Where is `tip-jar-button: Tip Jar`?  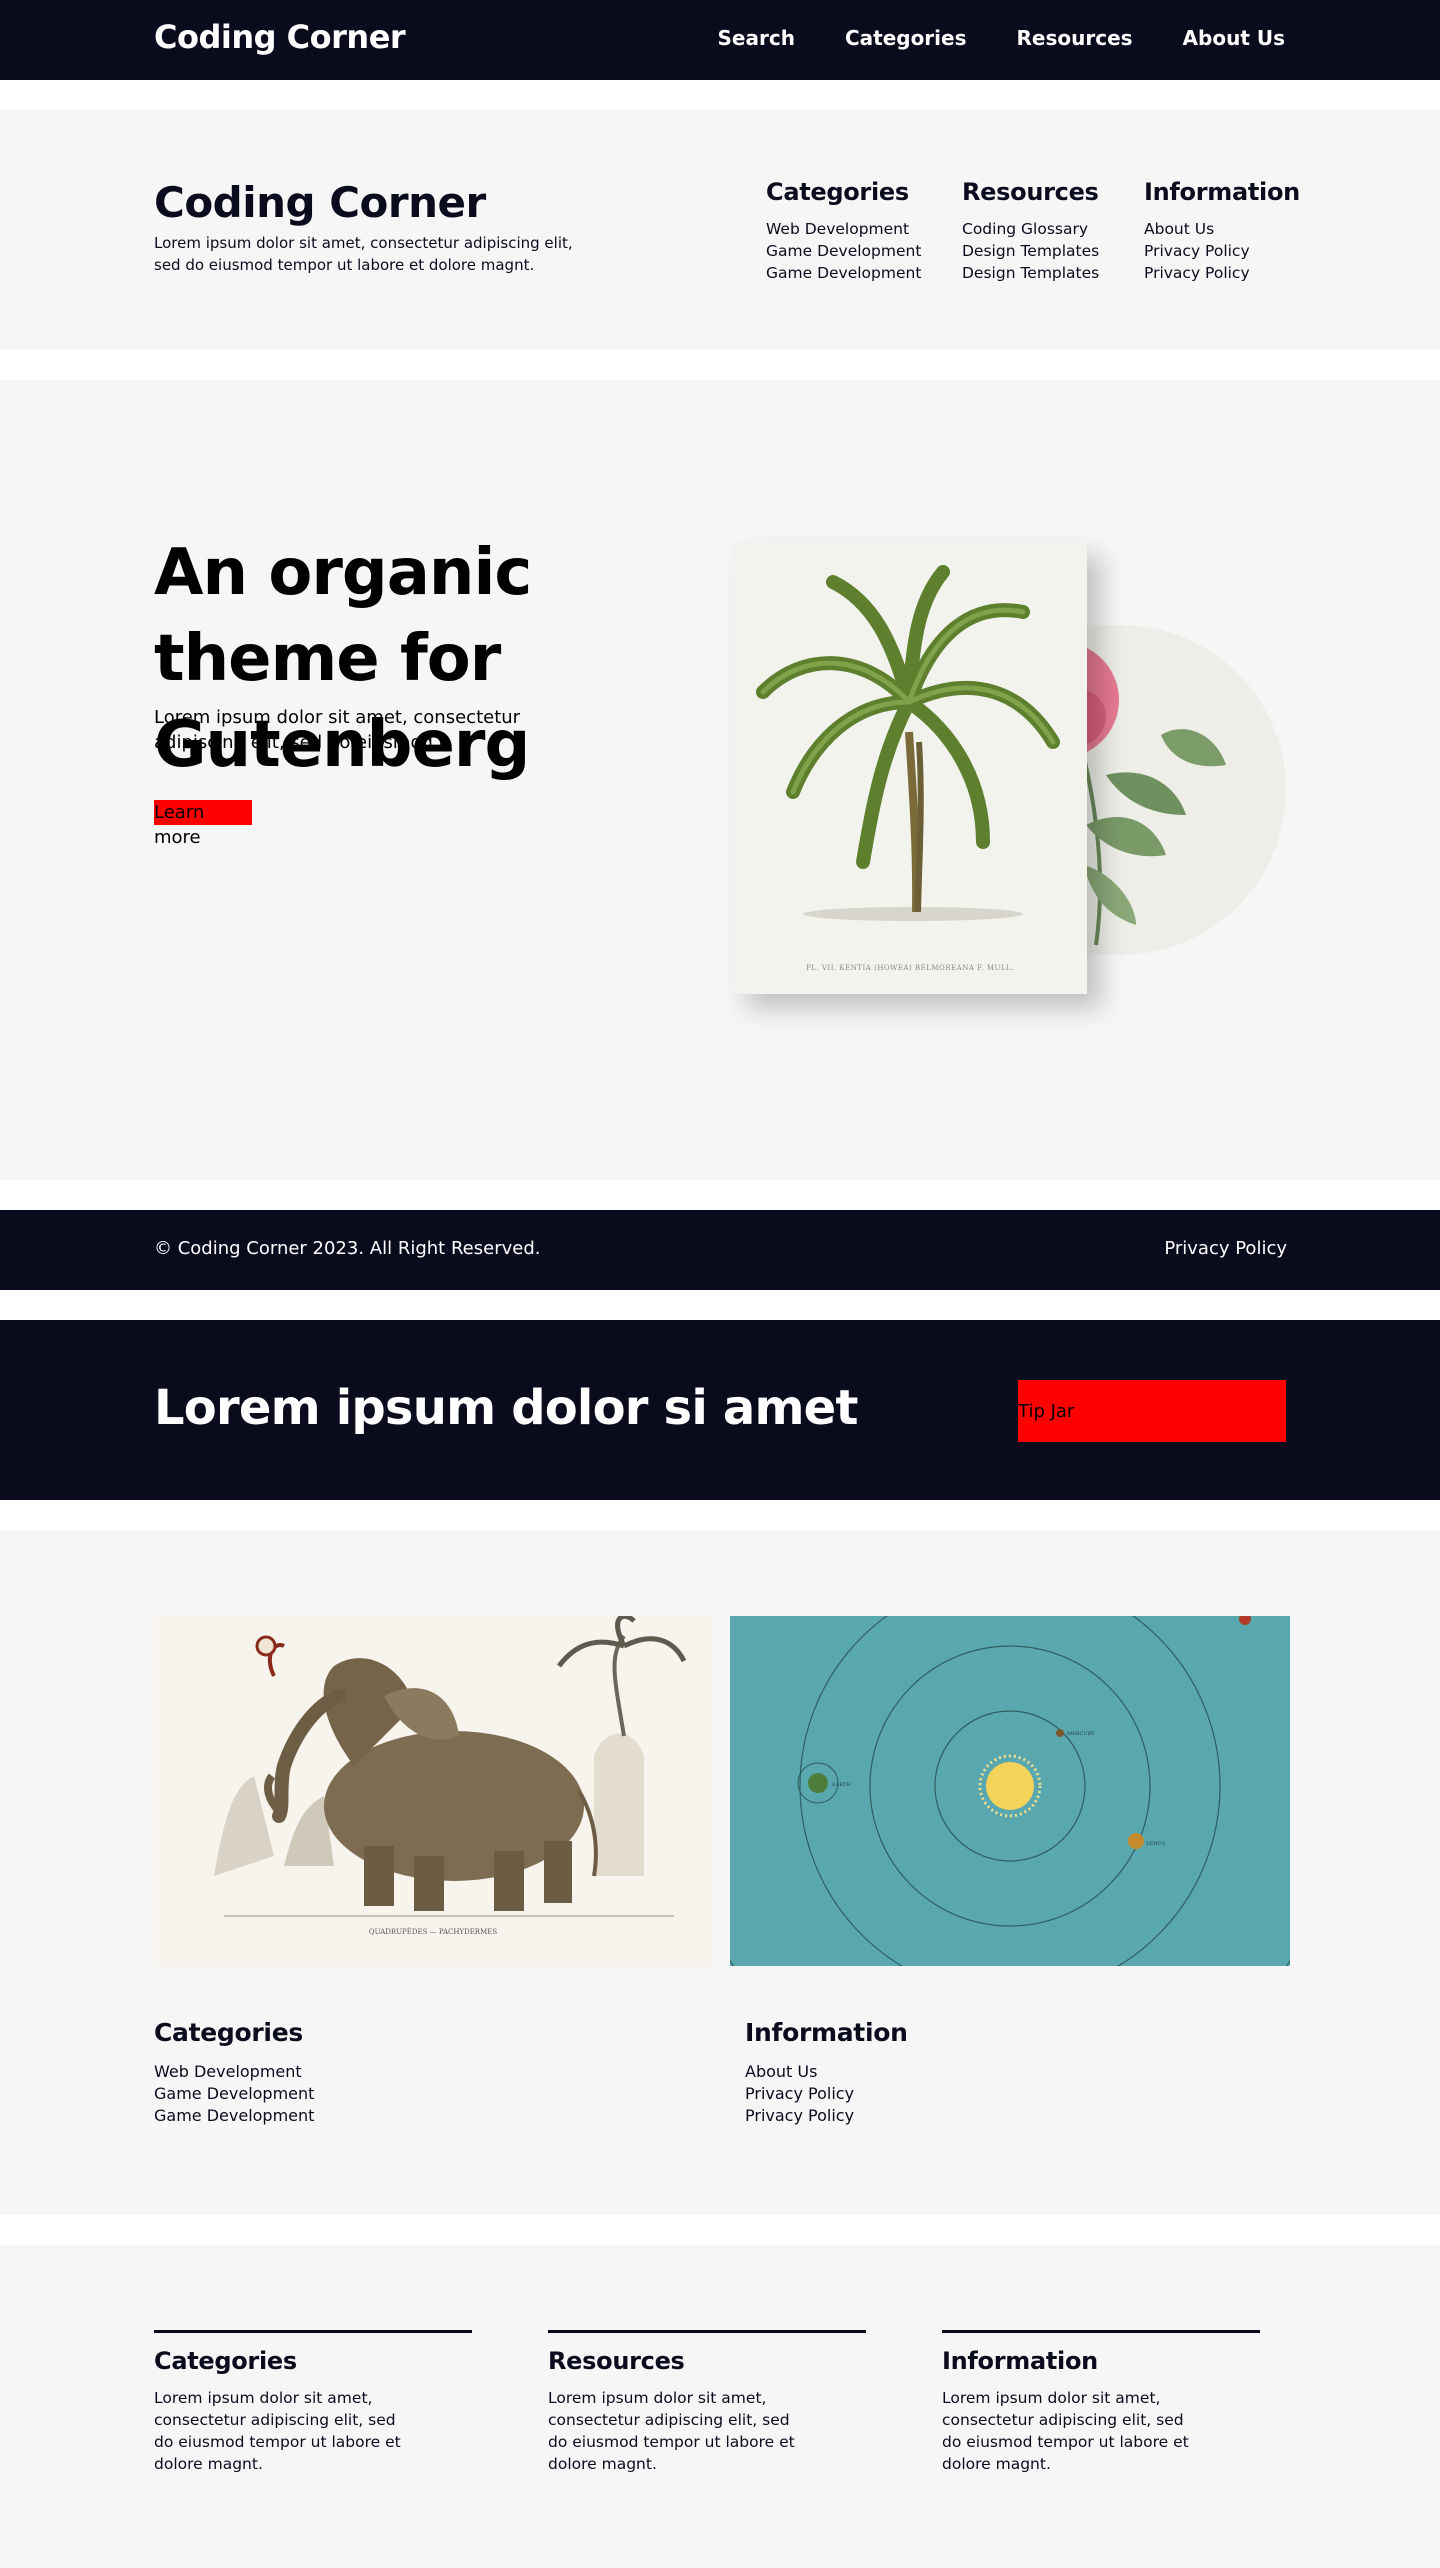
tip-jar-button: Tip Jar is located at coordinates (1152, 1411).